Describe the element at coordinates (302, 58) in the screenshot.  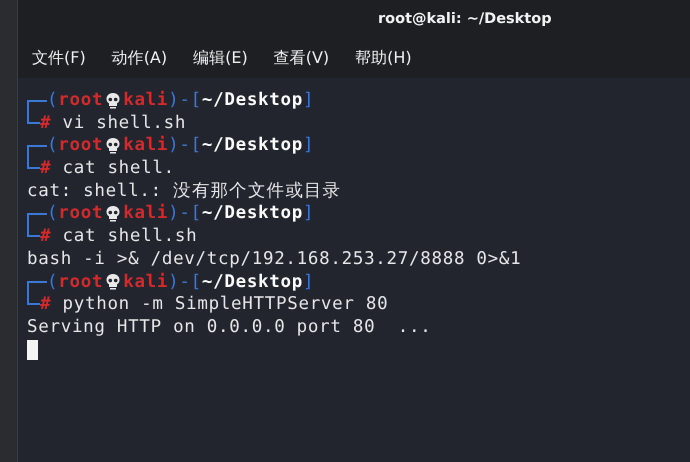
I see `menu-item: 查看(V)` at that location.